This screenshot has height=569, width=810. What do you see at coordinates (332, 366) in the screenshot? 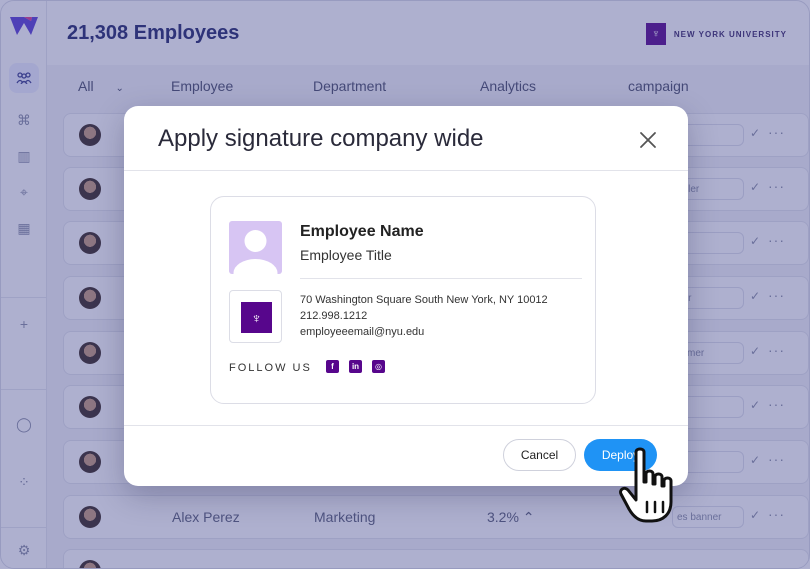
I see `facebook-icon: f` at bounding box center [332, 366].